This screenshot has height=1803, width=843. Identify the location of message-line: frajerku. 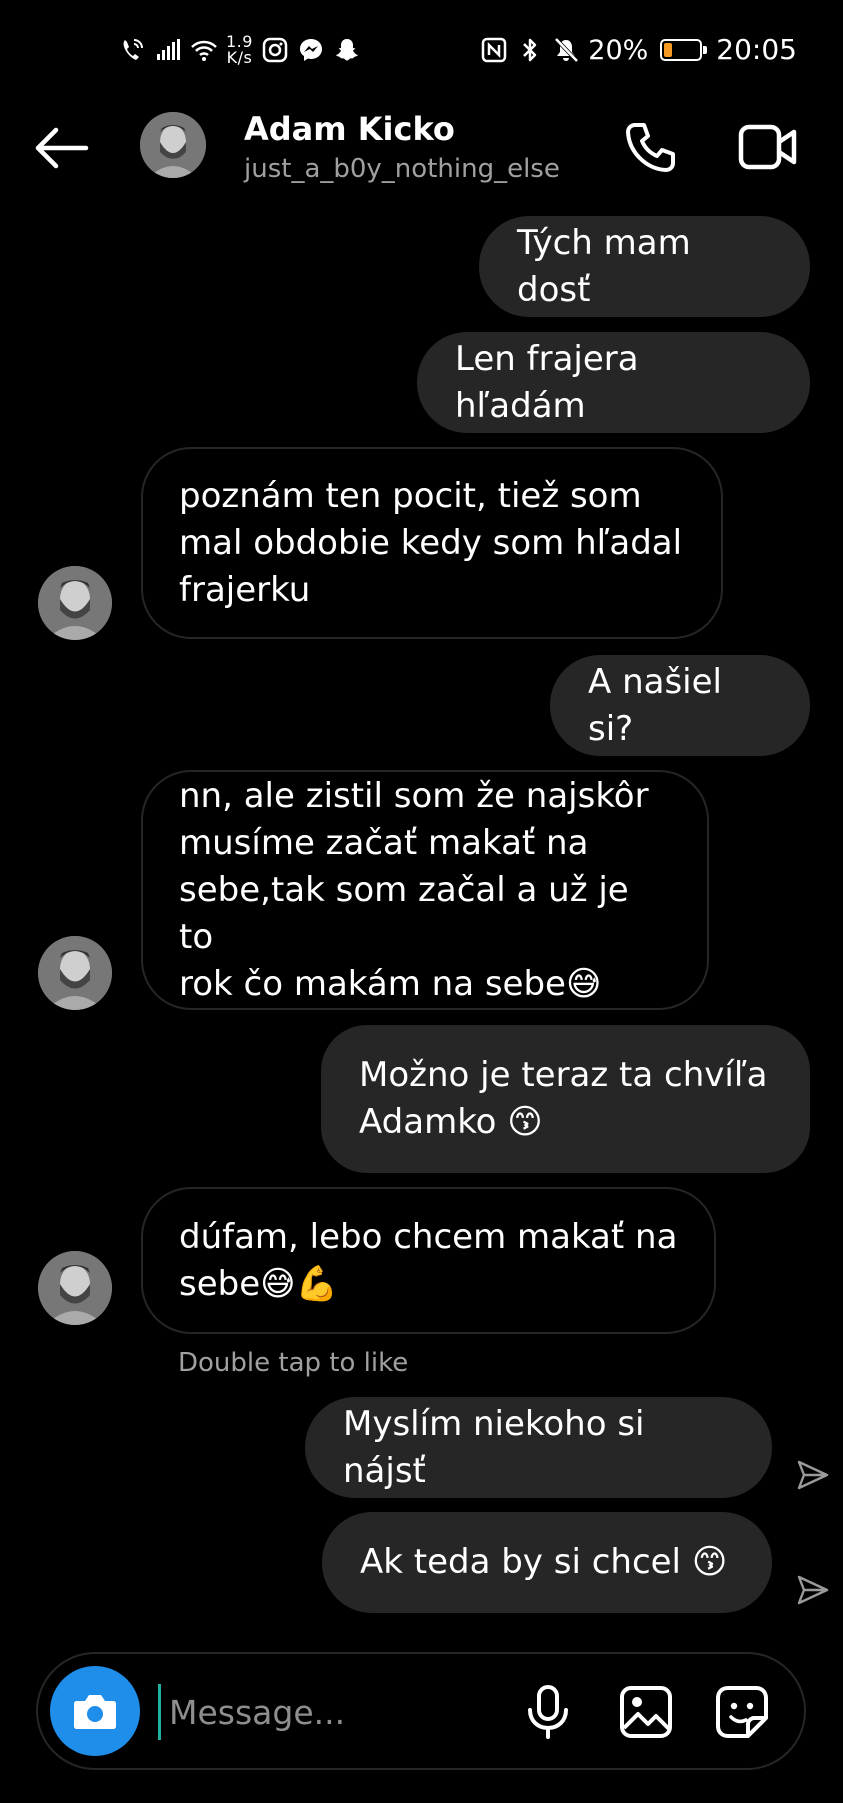
(245, 589).